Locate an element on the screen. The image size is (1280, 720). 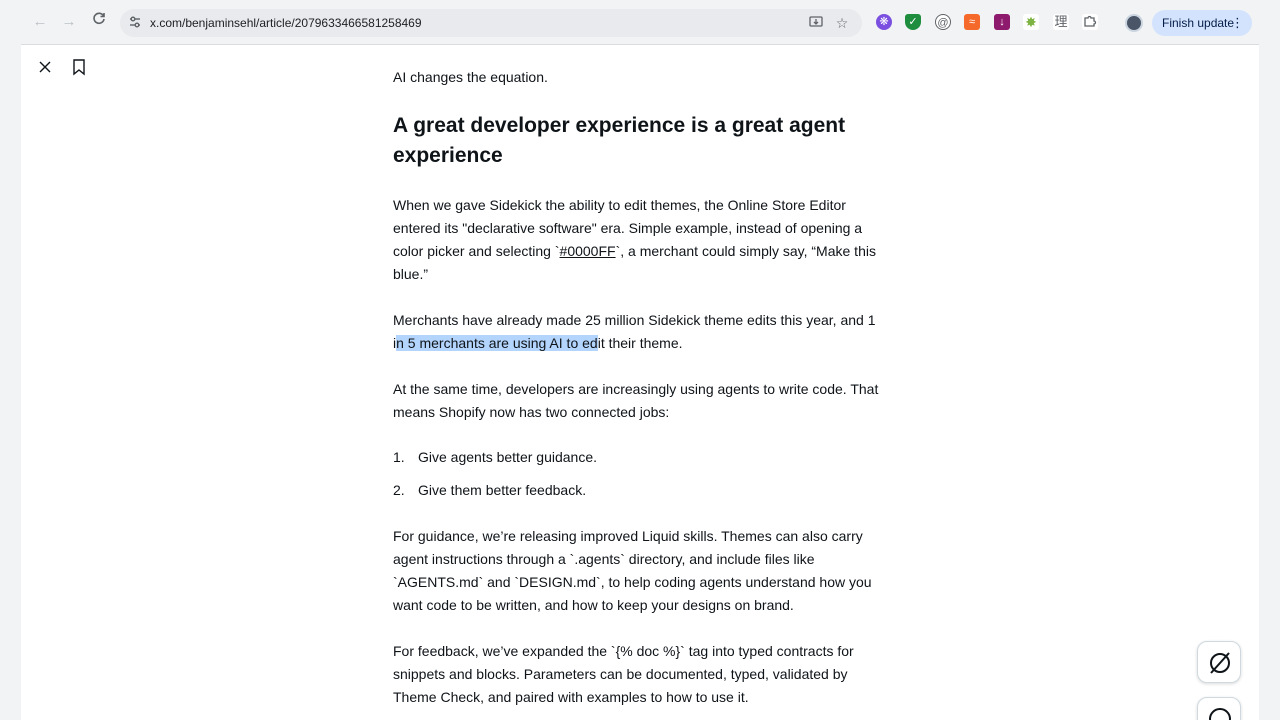
list-item: 2. Give them better feedback. is located at coordinates (489, 490).